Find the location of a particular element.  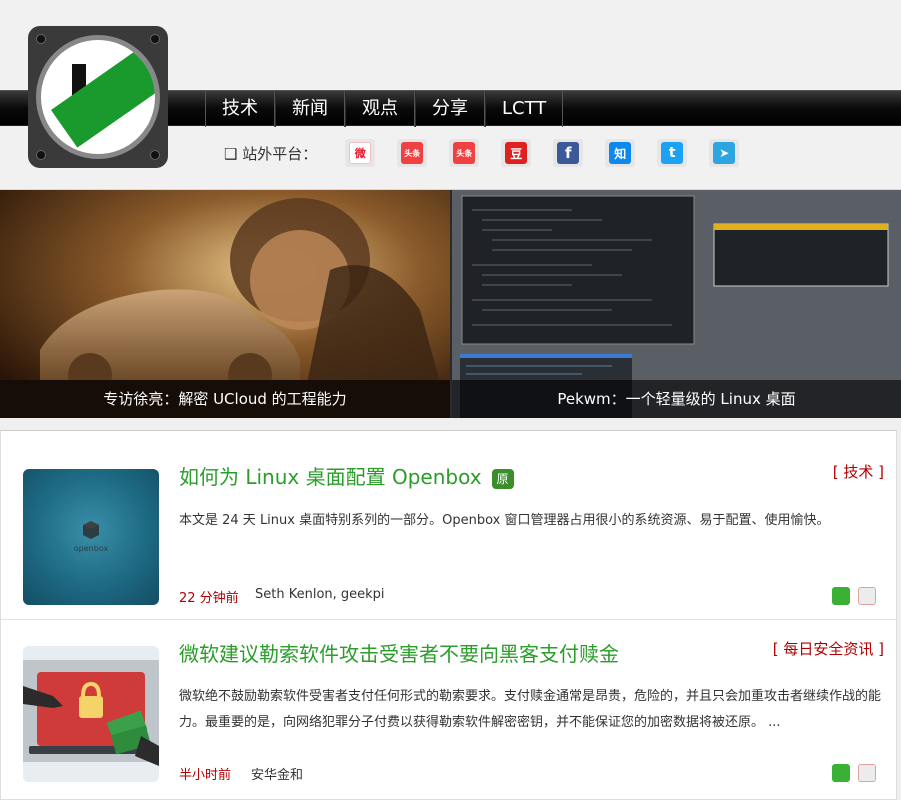

site-logo: Linux.CN is located at coordinates (98, 97).